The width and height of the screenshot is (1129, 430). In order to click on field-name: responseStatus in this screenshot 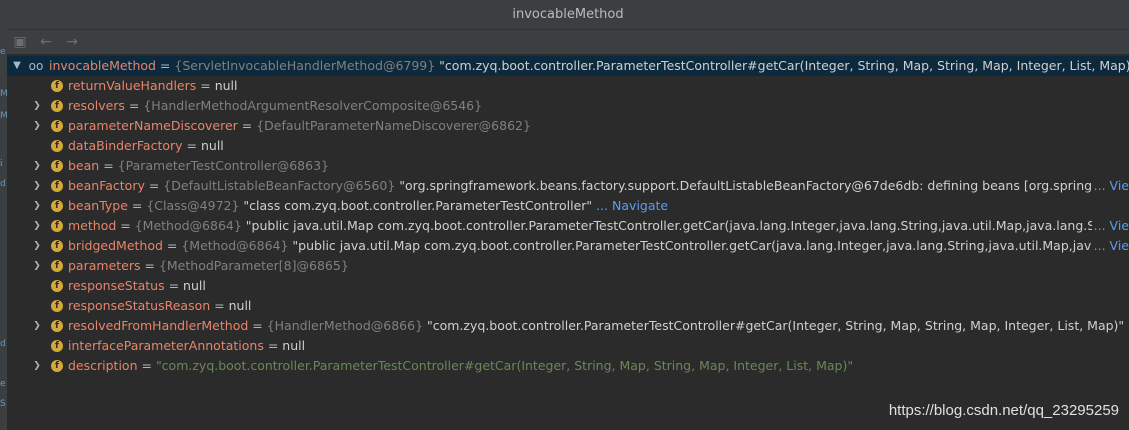, I will do `click(116, 285)`.